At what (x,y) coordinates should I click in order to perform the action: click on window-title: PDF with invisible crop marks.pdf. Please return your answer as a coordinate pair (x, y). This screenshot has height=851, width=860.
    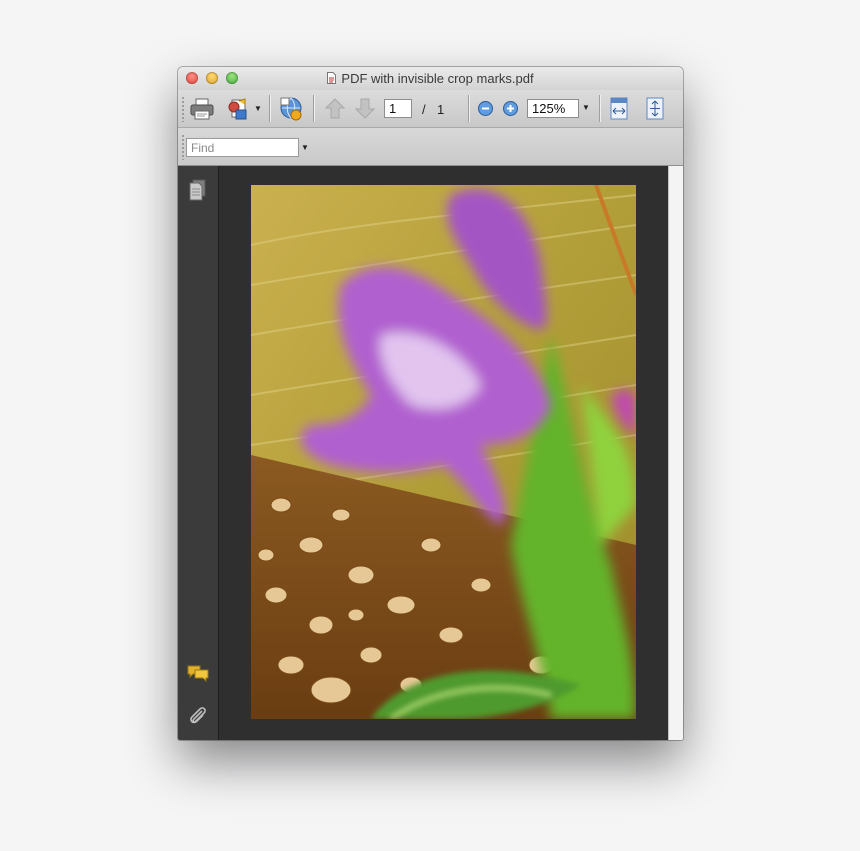
    Looking at the image, I should click on (430, 78).